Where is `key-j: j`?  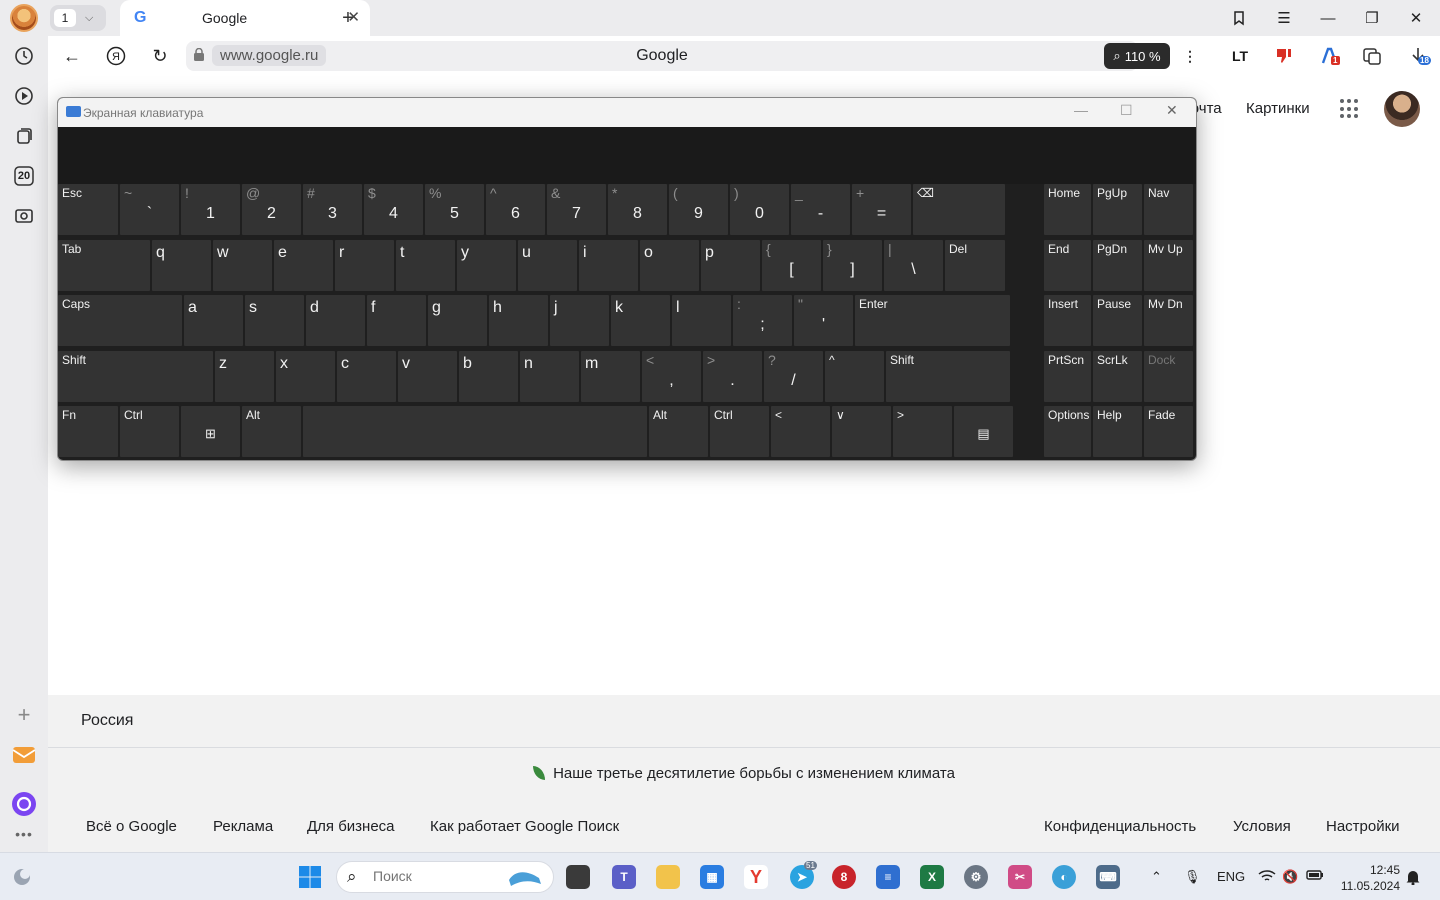 key-j: j is located at coordinates (579, 320).